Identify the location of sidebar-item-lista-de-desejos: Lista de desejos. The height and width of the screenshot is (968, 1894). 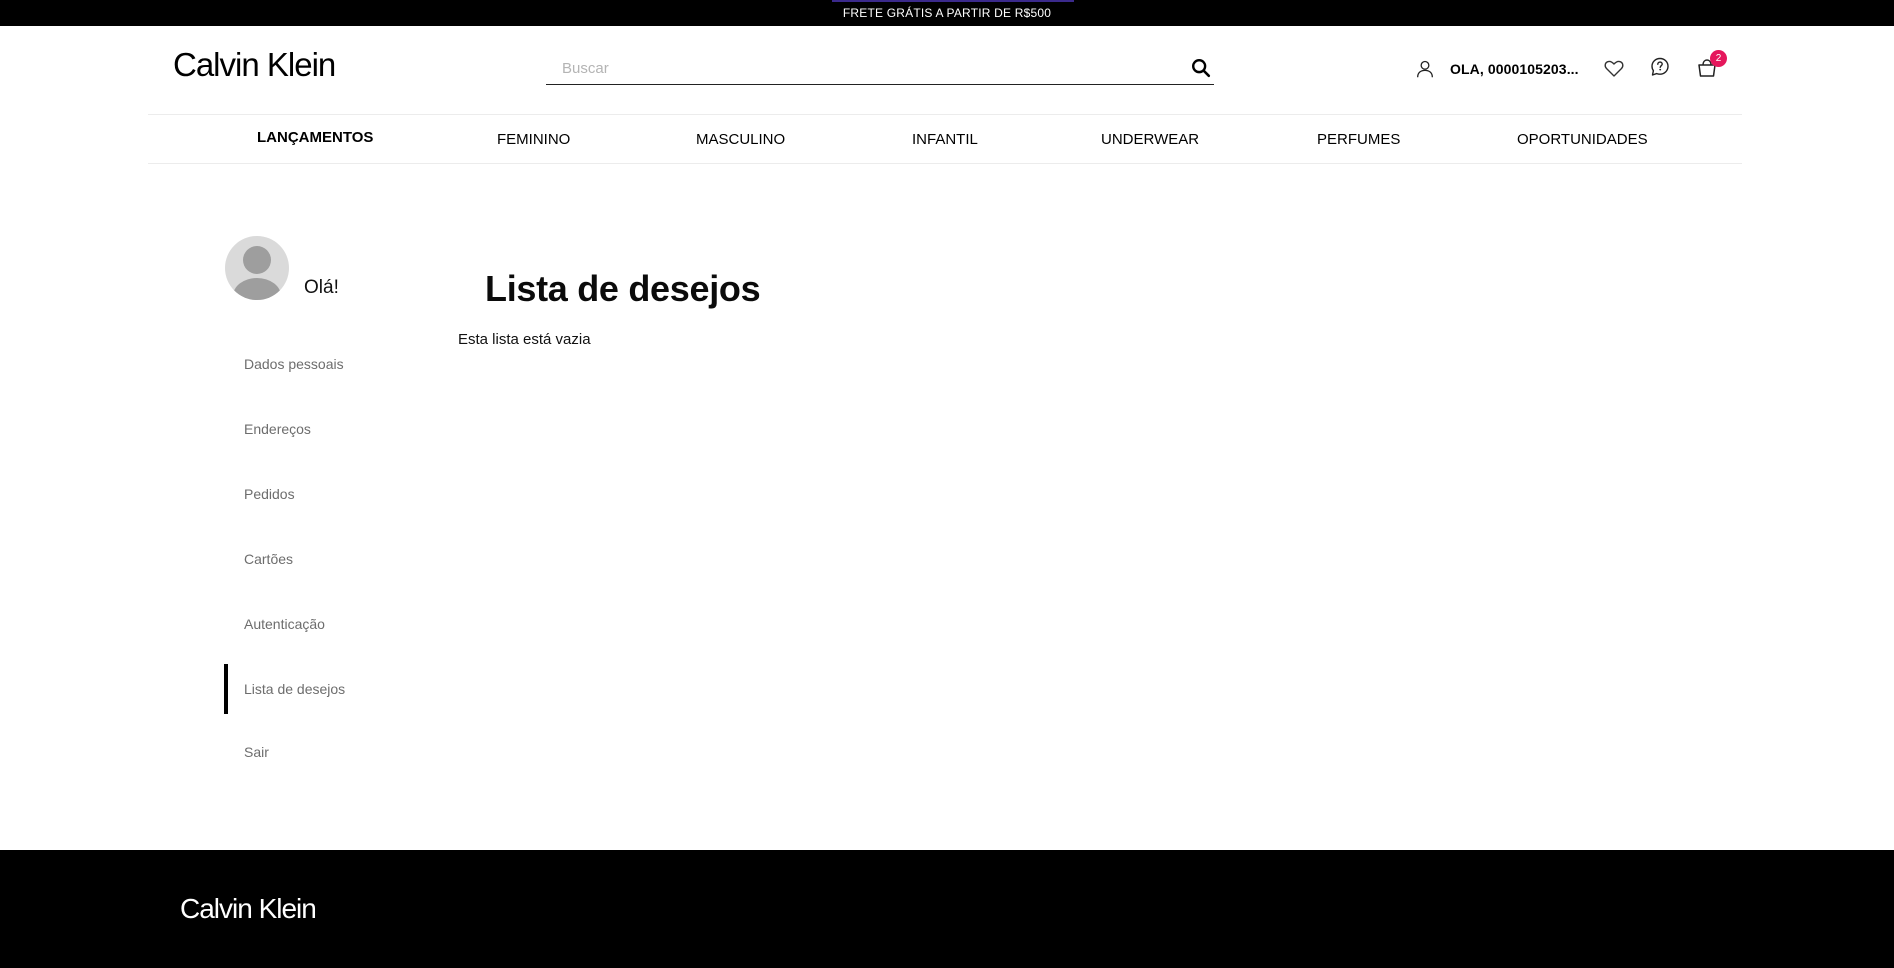
(294, 689).